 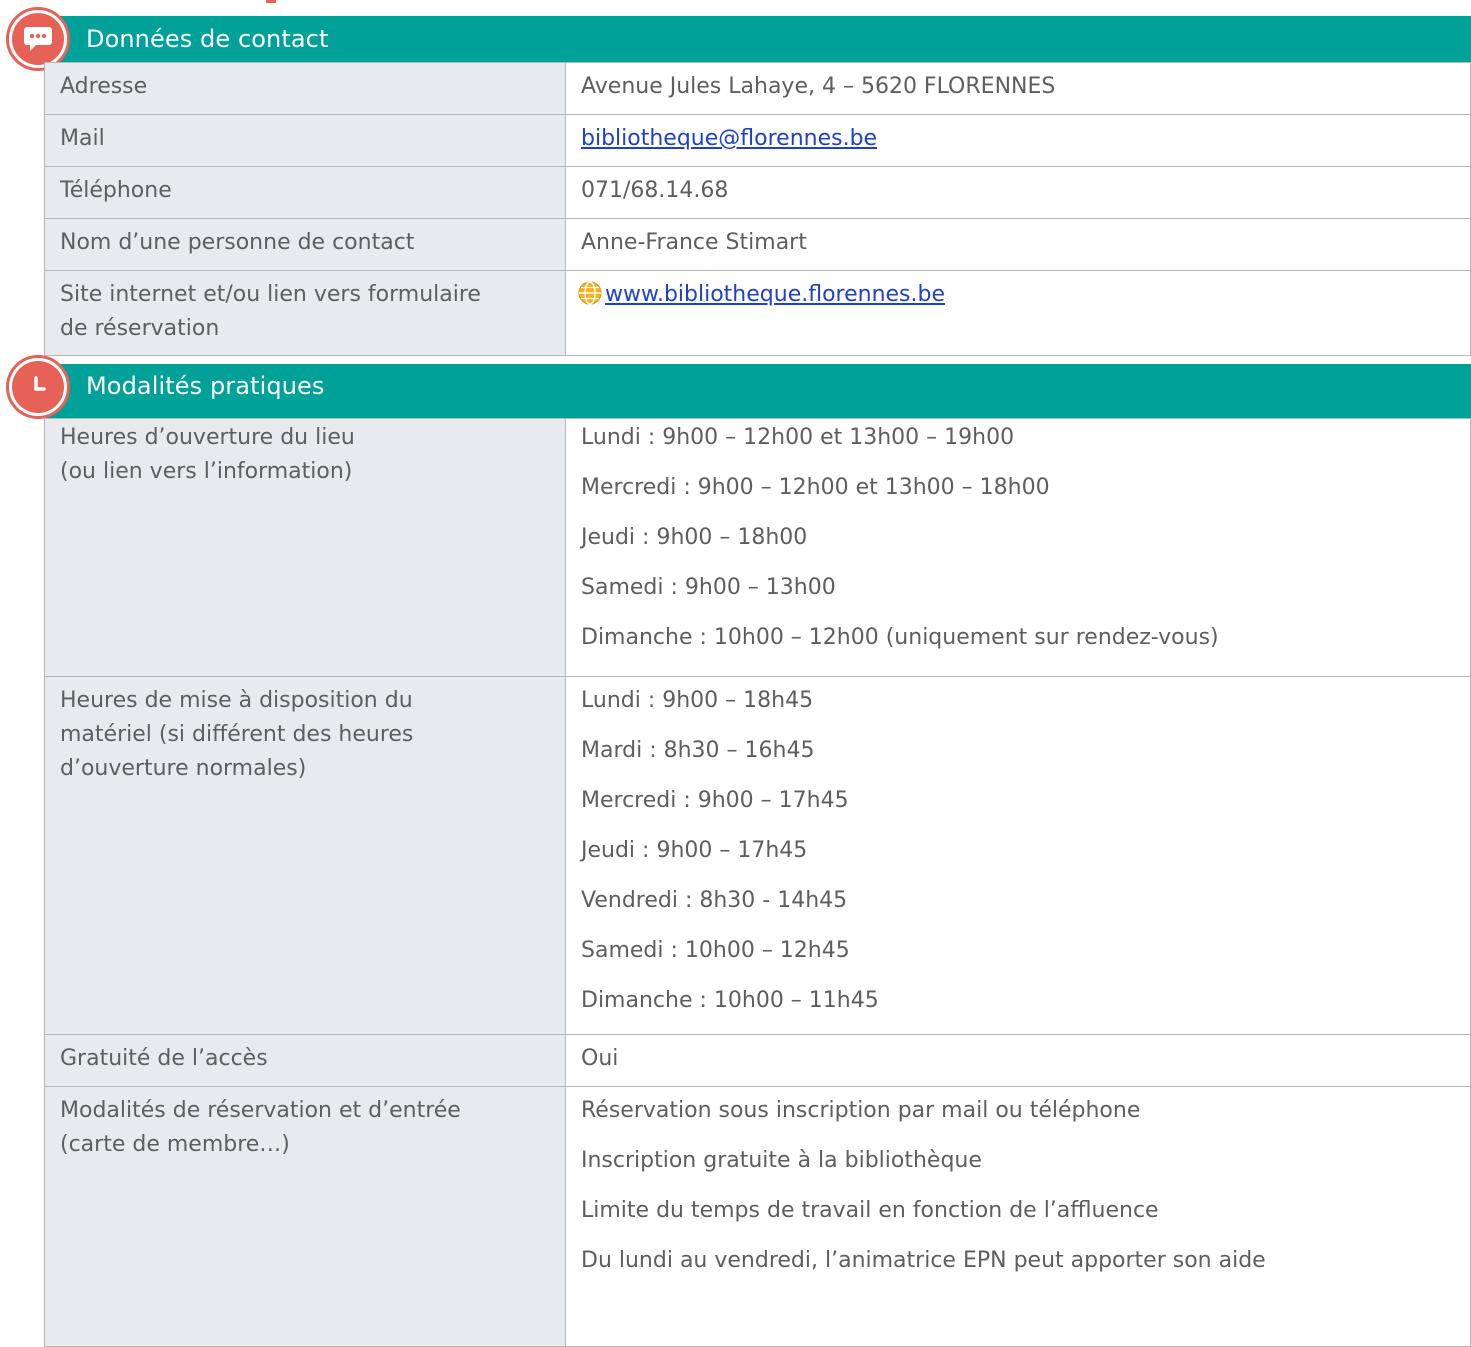 I want to click on row-label: Téléphone, so click(x=305, y=192).